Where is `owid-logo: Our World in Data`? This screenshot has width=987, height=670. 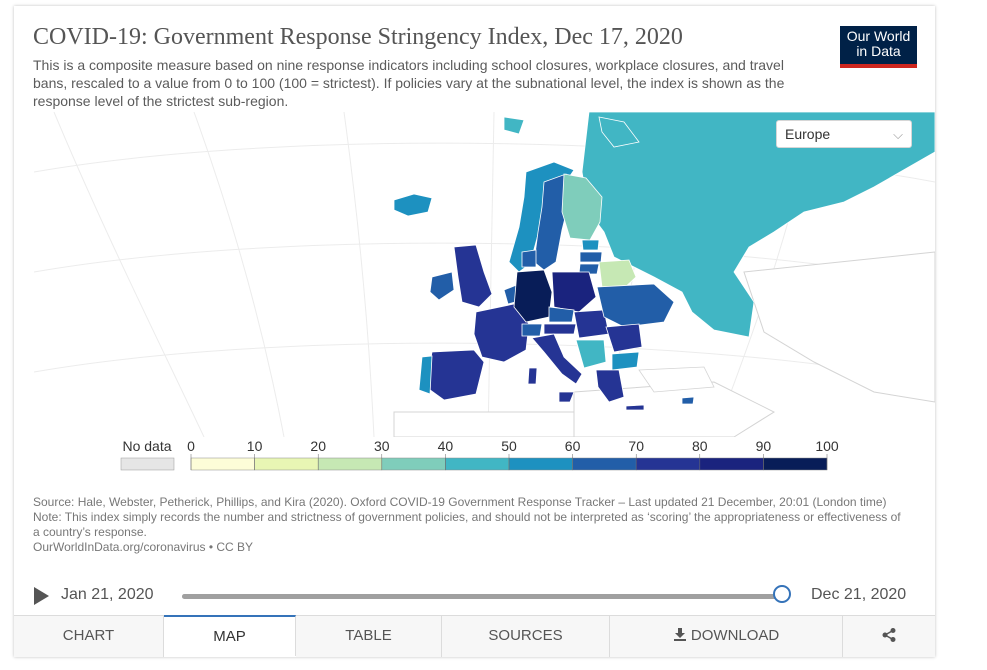 owid-logo: Our World in Data is located at coordinates (878, 47).